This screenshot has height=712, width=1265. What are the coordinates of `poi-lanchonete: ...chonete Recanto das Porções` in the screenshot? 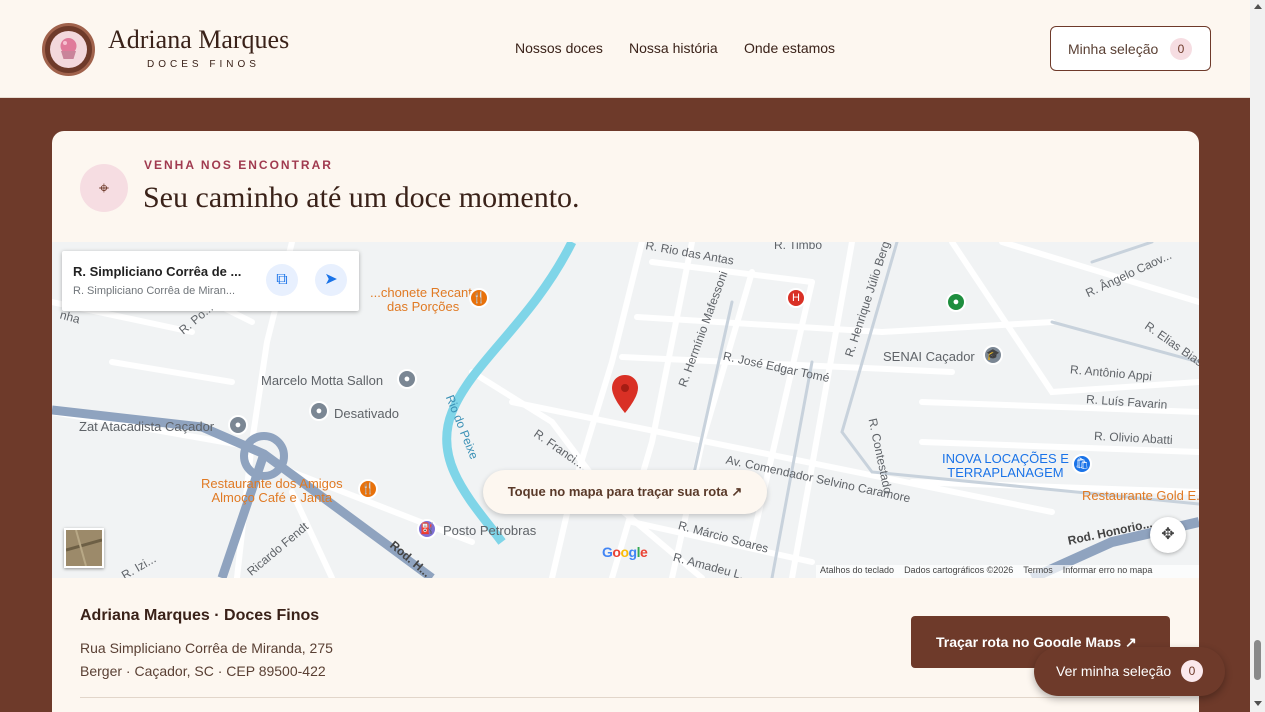 It's located at (424, 300).